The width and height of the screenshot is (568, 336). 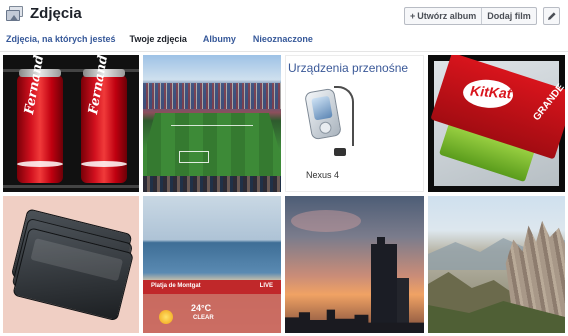 What do you see at coordinates (323, 175) in the screenshot?
I see `nexus-caption: Nexus 4` at bounding box center [323, 175].